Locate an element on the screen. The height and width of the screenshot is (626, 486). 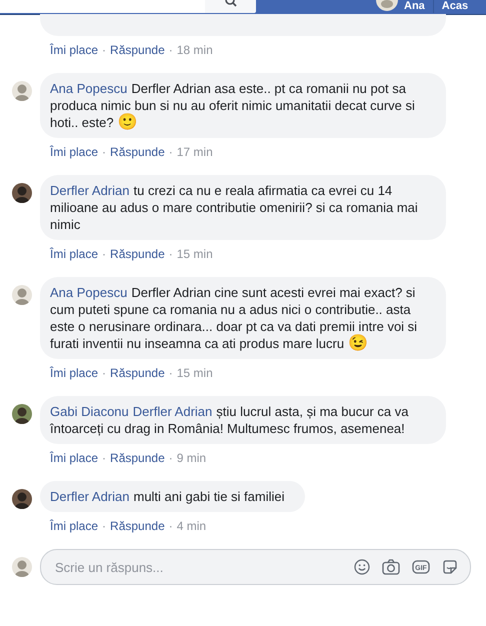
emoji-icon is located at coordinates (362, 567).